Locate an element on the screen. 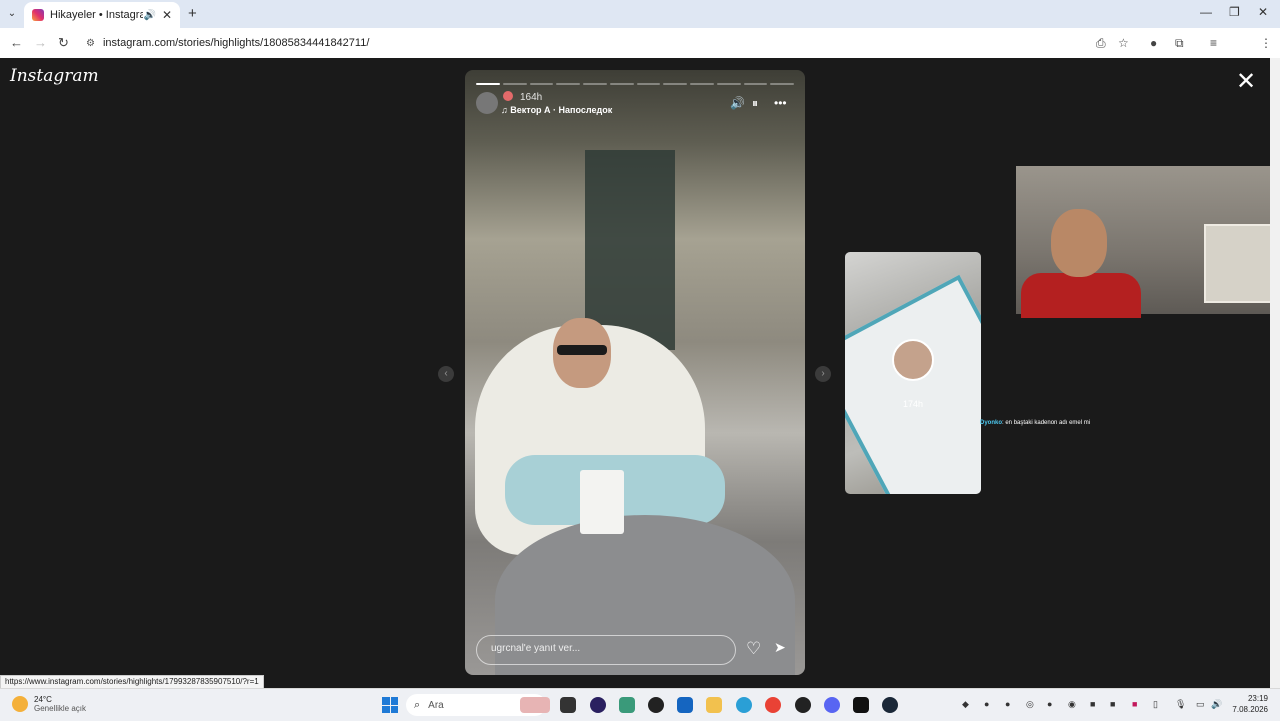 The width and height of the screenshot is (1280, 721). reload-button: ↻ is located at coordinates (63, 43).